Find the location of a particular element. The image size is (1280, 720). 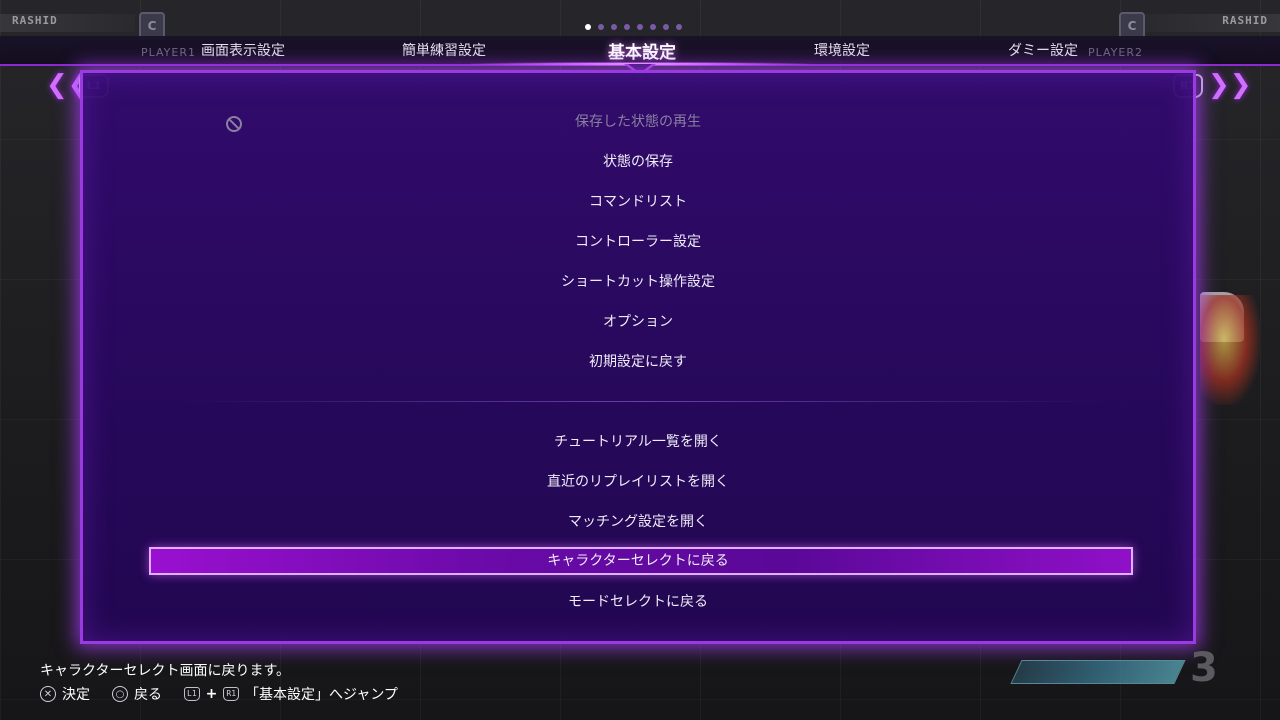

menu-item-open-recent-replays: 直近のリプレイリストを開く is located at coordinates (638, 482).